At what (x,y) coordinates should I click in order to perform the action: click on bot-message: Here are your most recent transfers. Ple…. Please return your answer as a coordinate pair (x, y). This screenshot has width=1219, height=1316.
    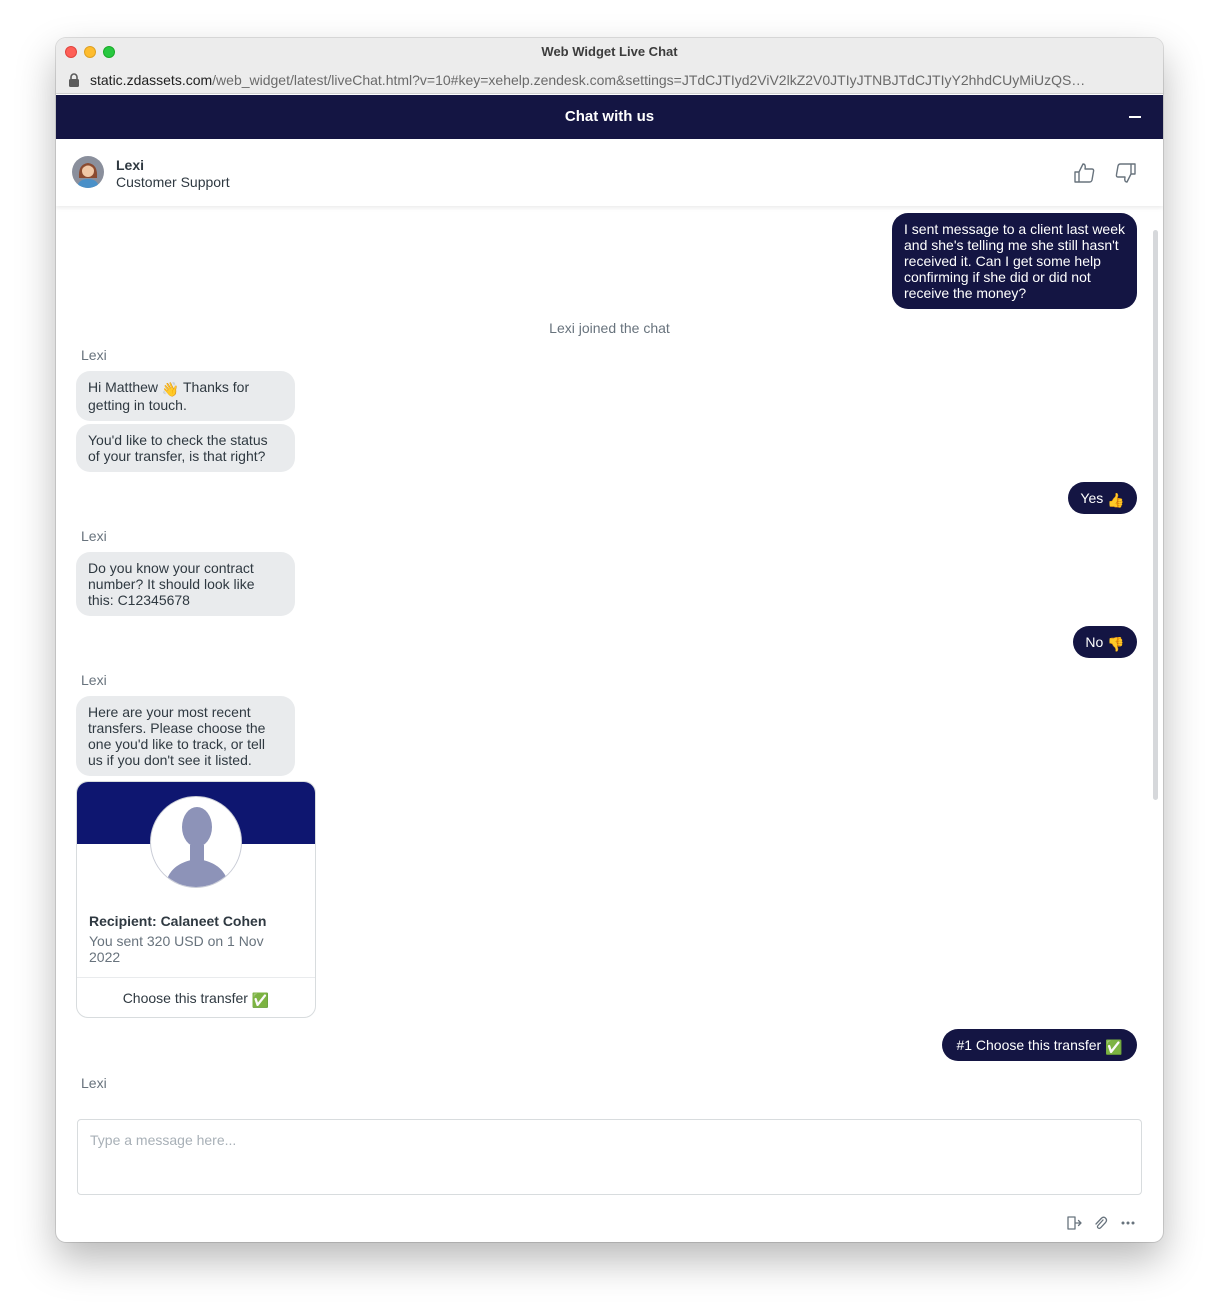
    Looking at the image, I should click on (185, 736).